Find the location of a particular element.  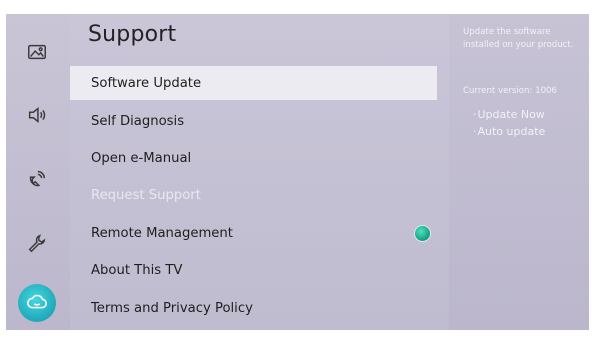

bottom-border is located at coordinates (299, 335).